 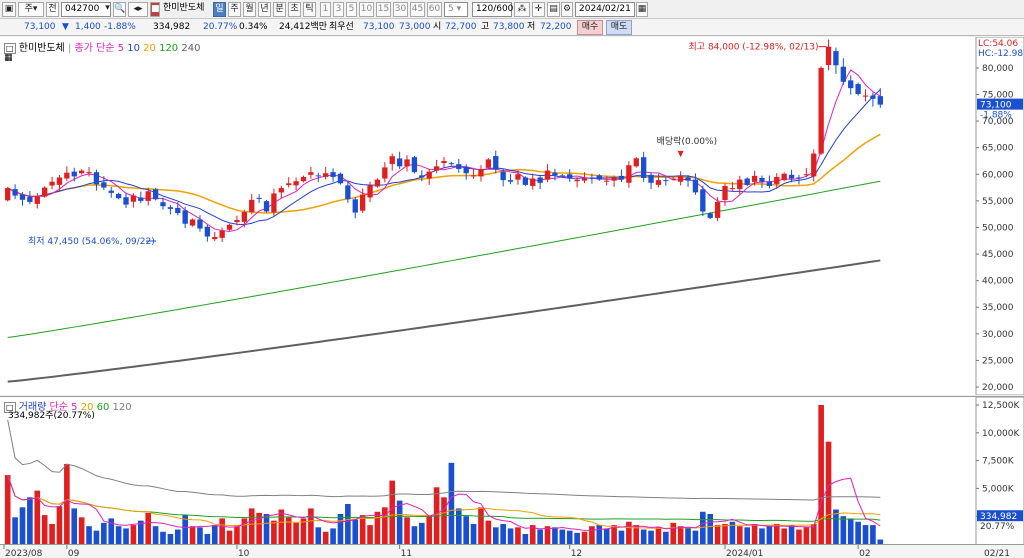 What do you see at coordinates (642, 9) in the screenshot?
I see `calendar-icon: ▦` at bounding box center [642, 9].